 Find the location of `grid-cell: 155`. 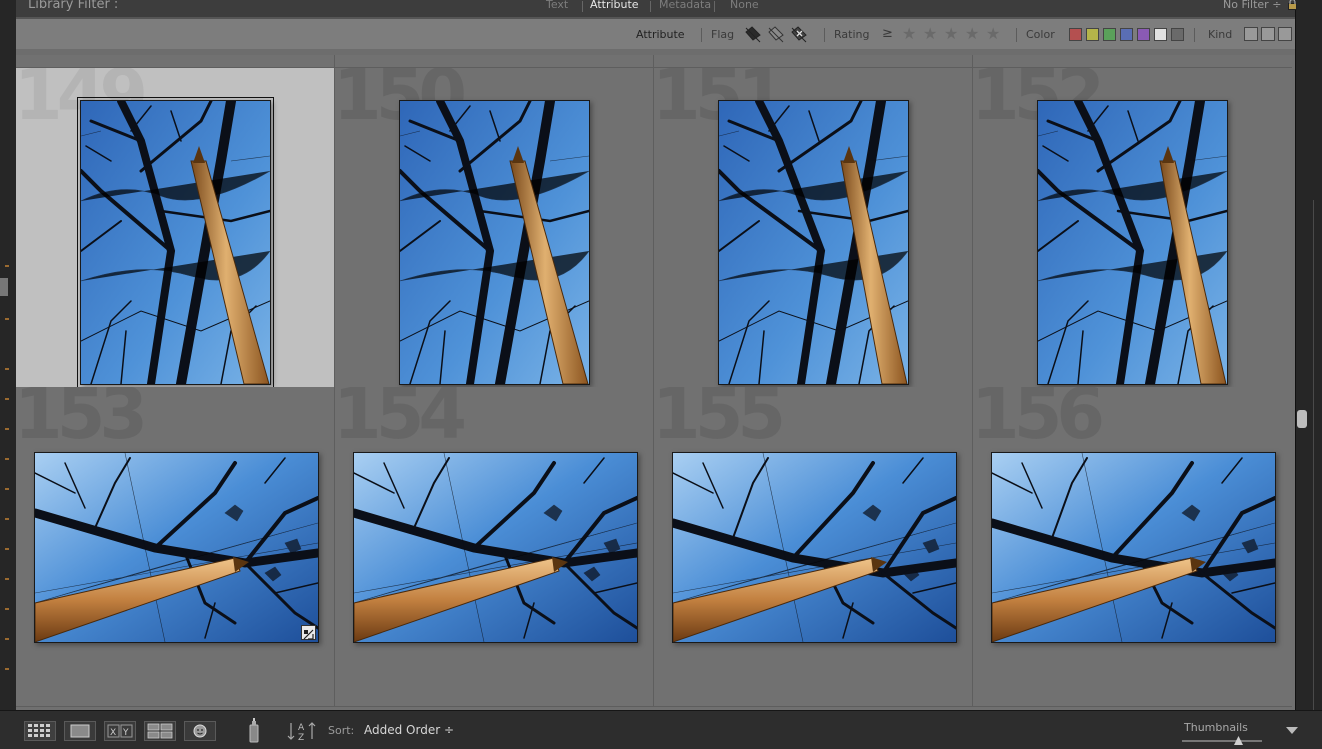

grid-cell: 155 is located at coordinates (813, 547).